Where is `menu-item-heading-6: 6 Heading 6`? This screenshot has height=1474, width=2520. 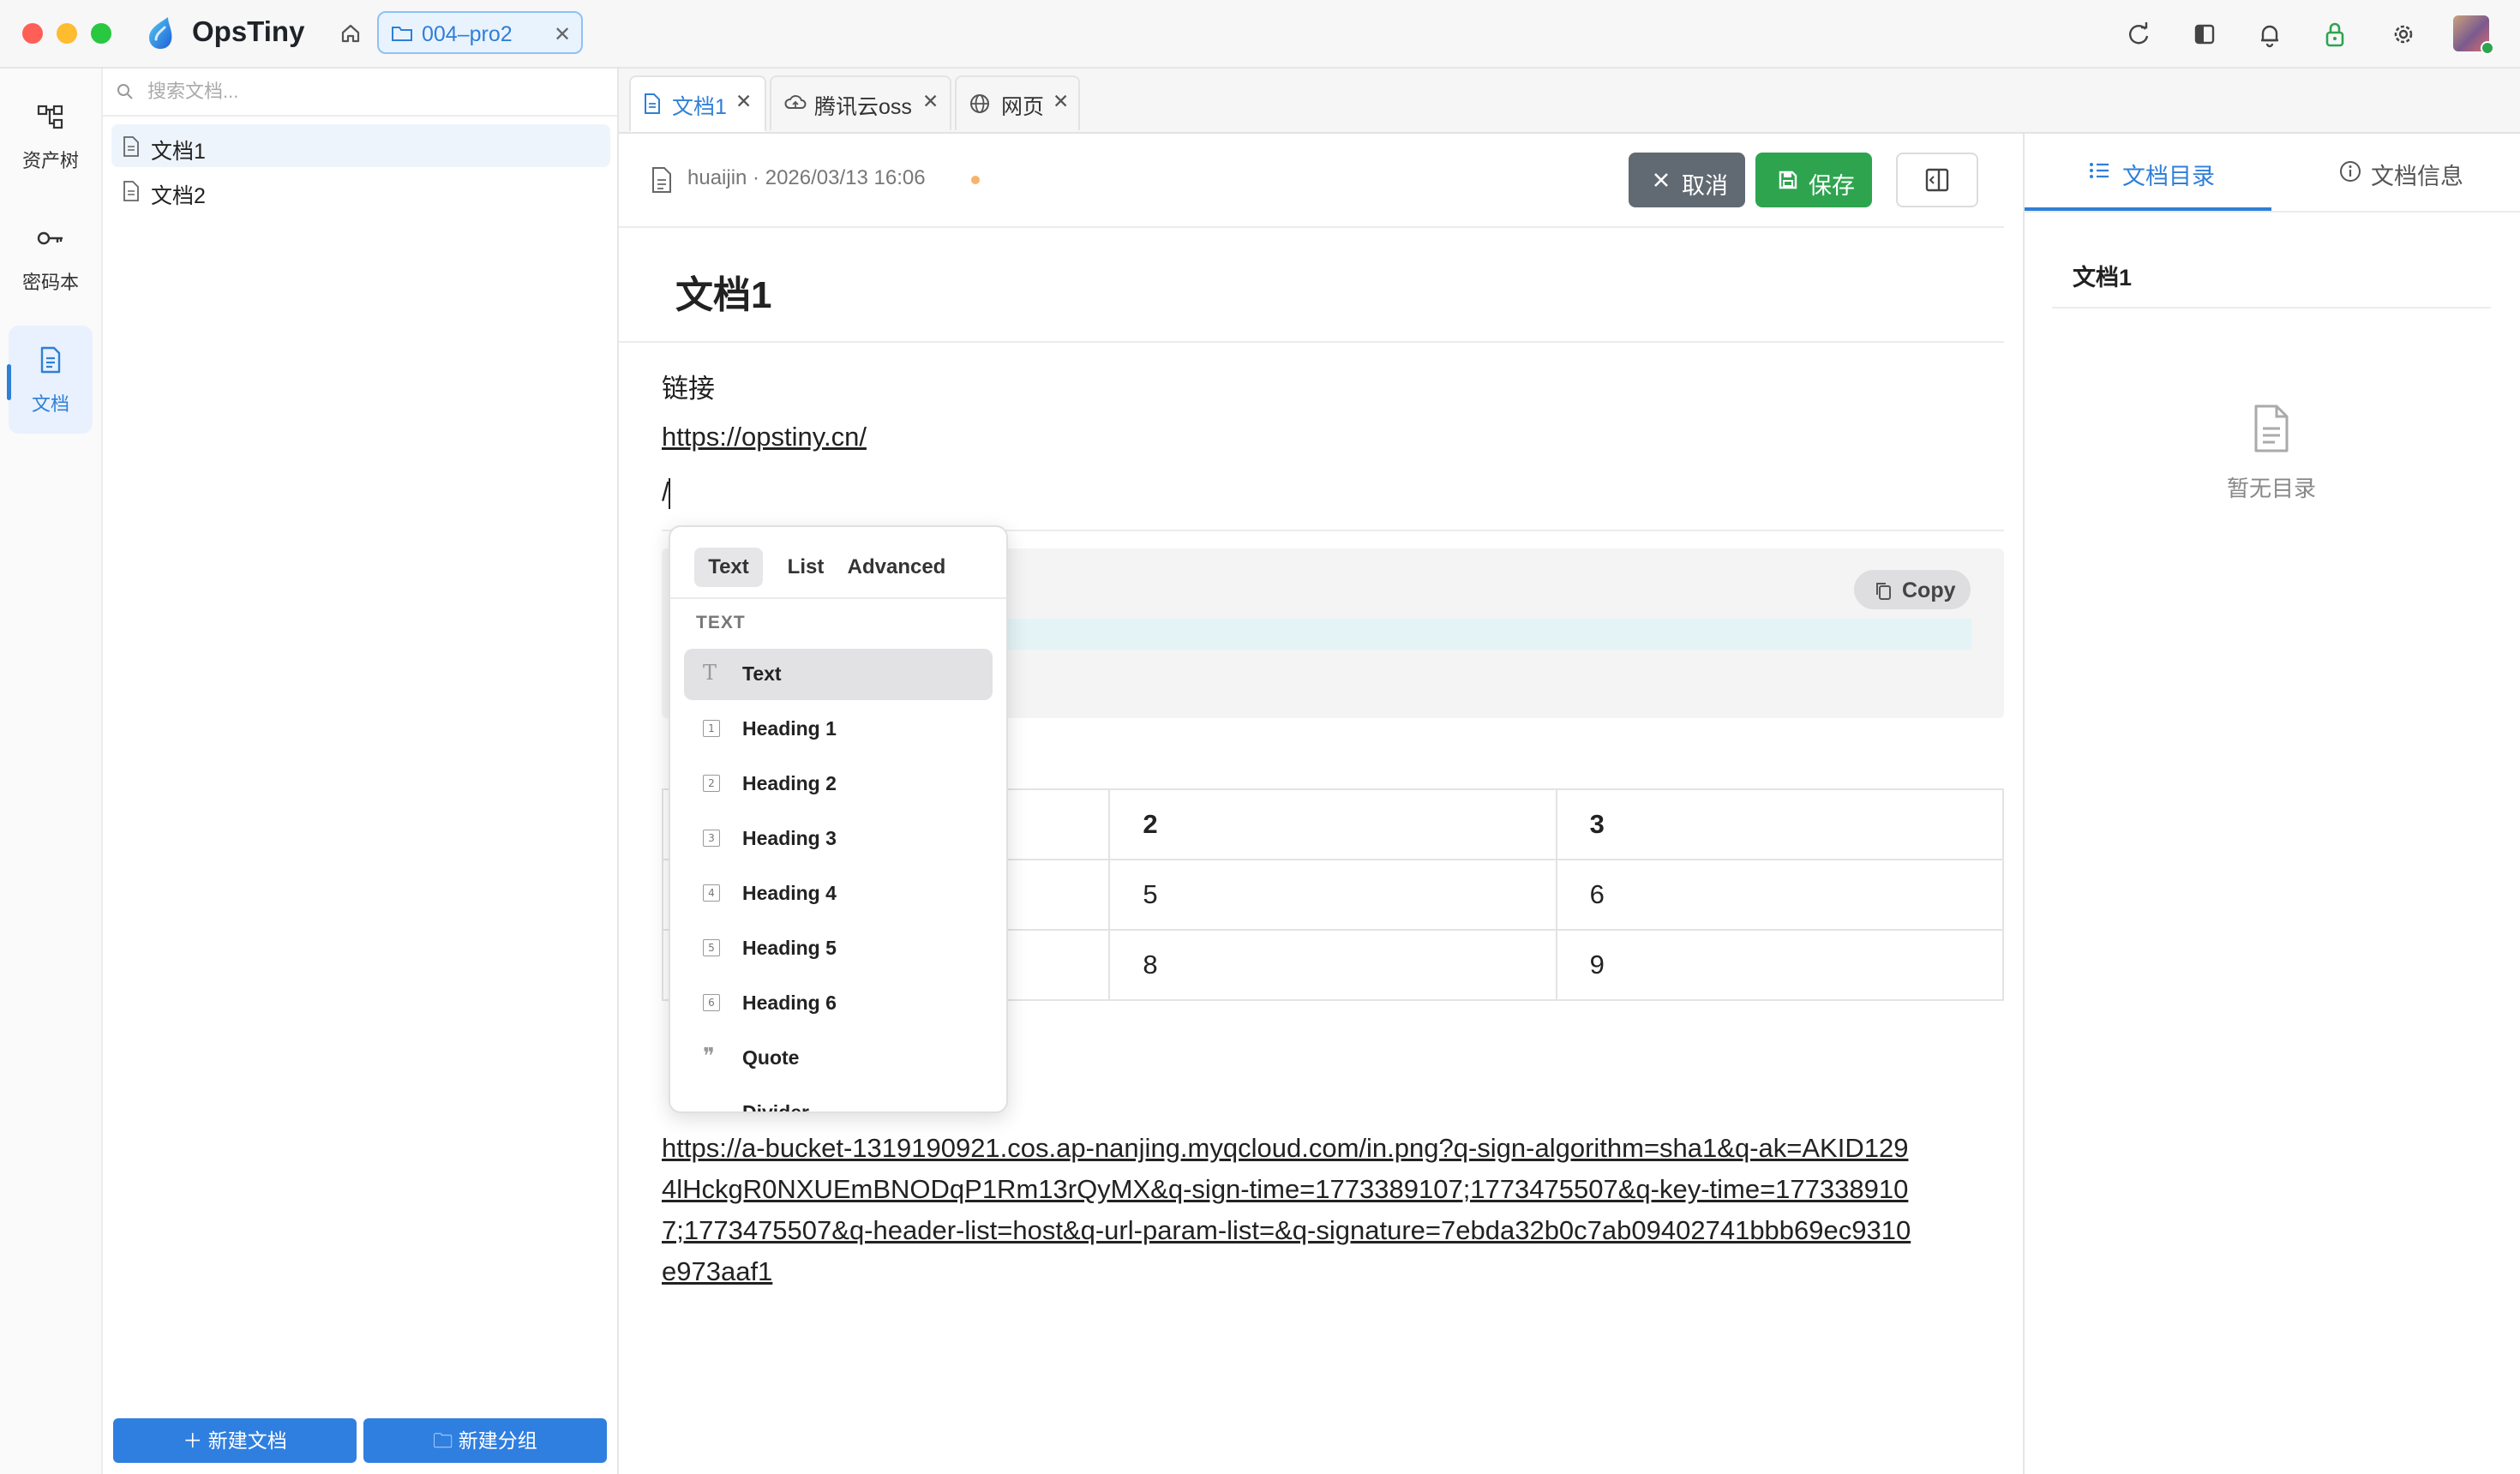
menu-item-heading-6: 6 Heading 6 is located at coordinates (838, 1003).